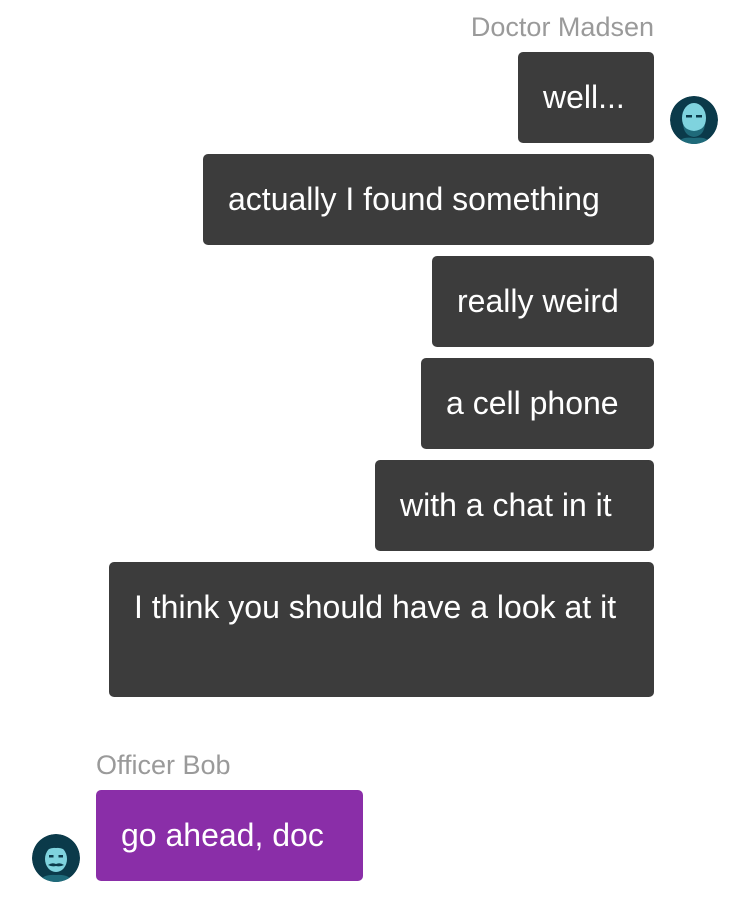  What do you see at coordinates (514, 505) in the screenshot?
I see `message-bubble: with a chat in it` at bounding box center [514, 505].